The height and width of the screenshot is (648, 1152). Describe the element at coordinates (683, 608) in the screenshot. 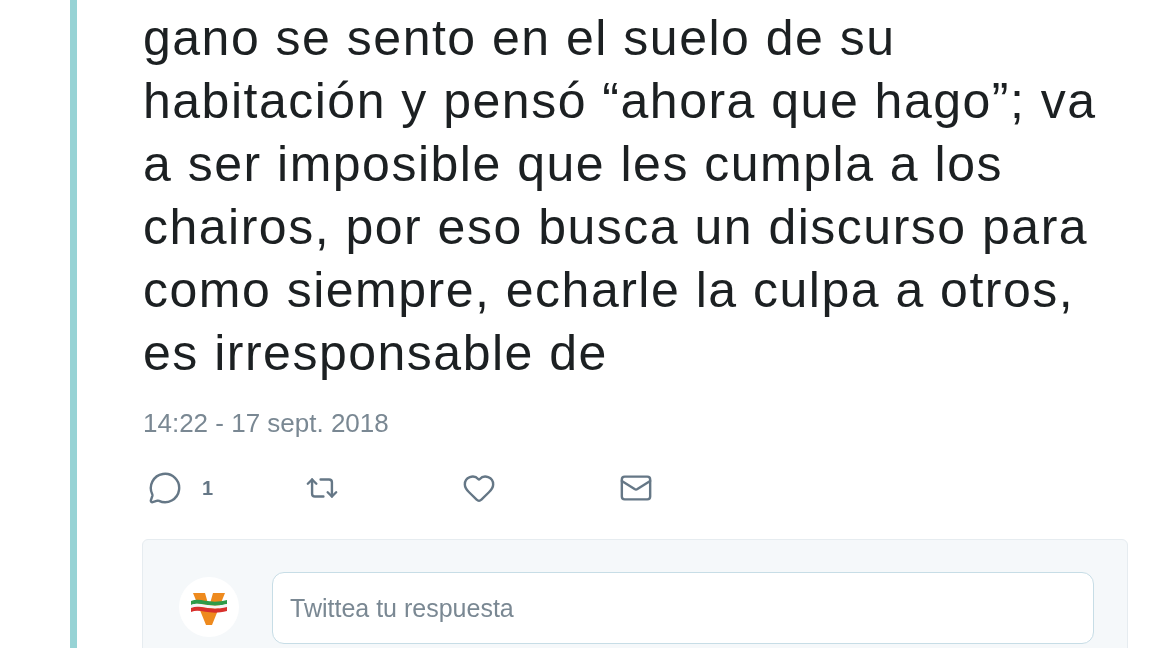

I see `reply-input: Twittea tu respuesta` at that location.